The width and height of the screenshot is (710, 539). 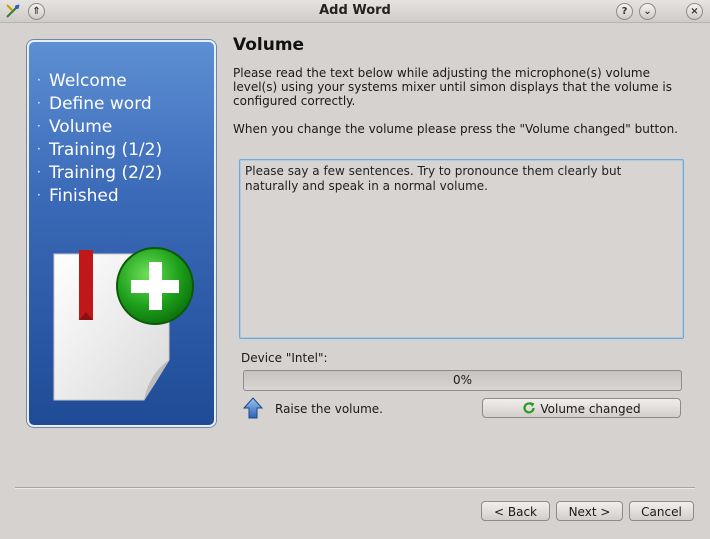 I want to click on volume-changed-button: Volume changed, so click(x=581, y=408).